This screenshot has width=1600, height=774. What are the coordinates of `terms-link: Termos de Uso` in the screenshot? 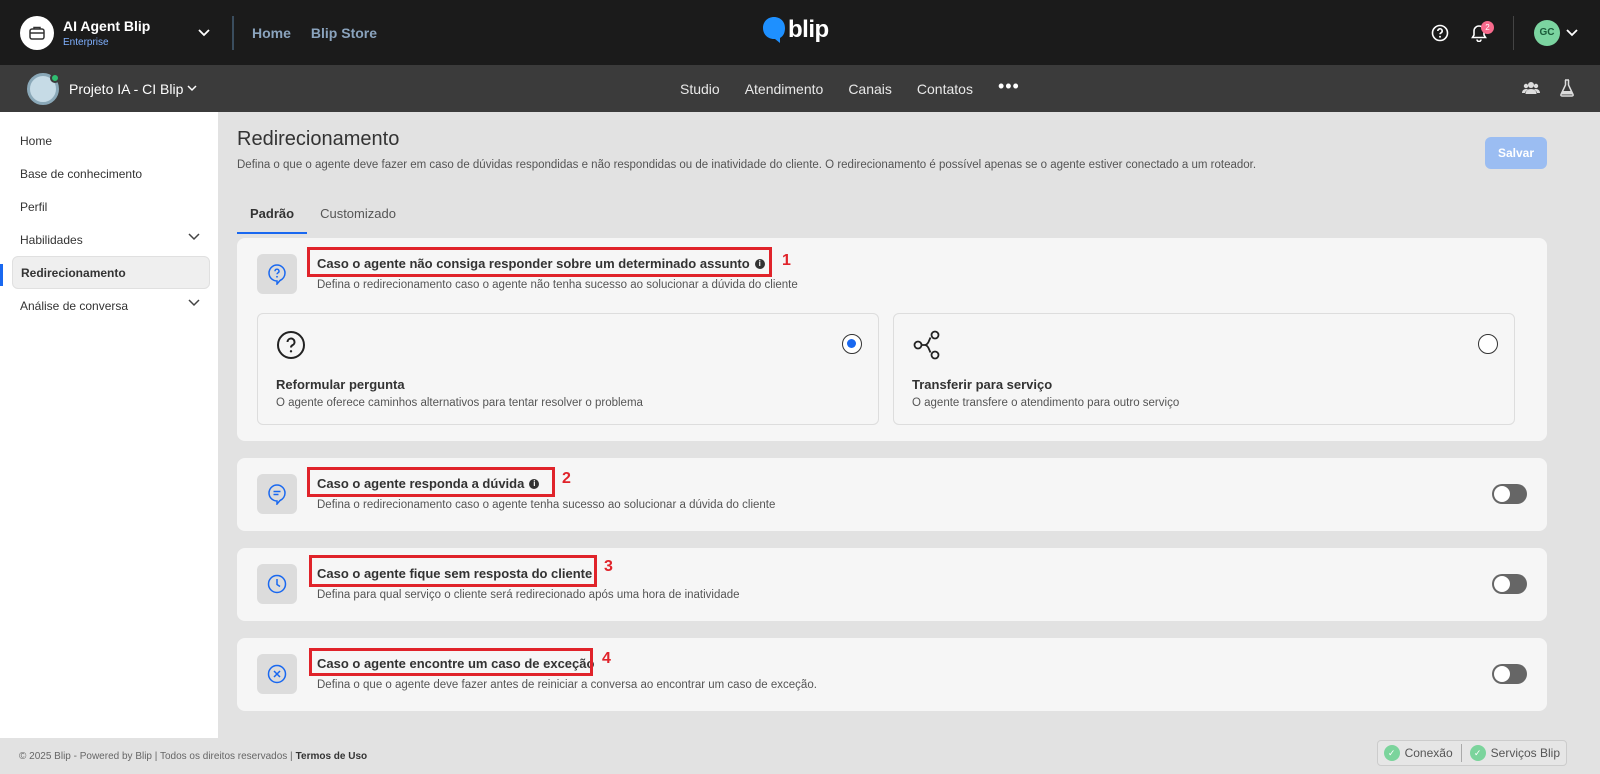 It's located at (332, 756).